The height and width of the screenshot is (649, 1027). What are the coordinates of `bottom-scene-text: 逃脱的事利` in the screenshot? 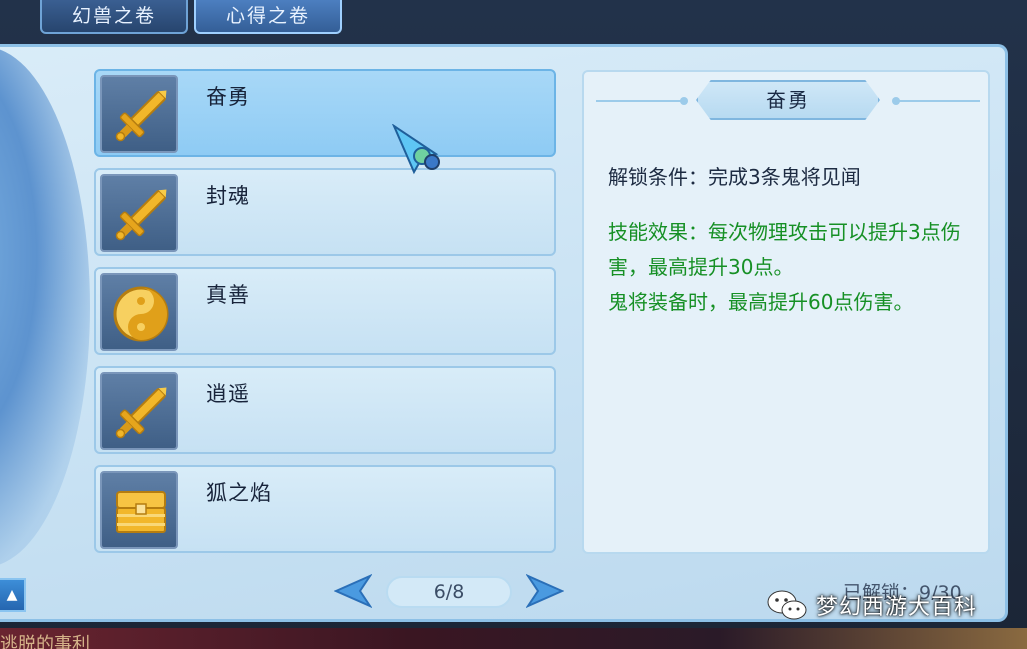 It's located at (45, 641).